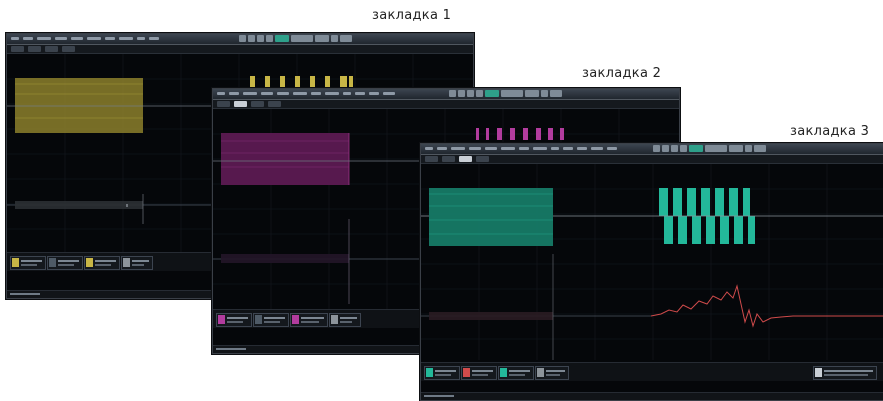  Describe the element at coordinates (766, 306) in the screenshot. I see `math-trace` at that location.